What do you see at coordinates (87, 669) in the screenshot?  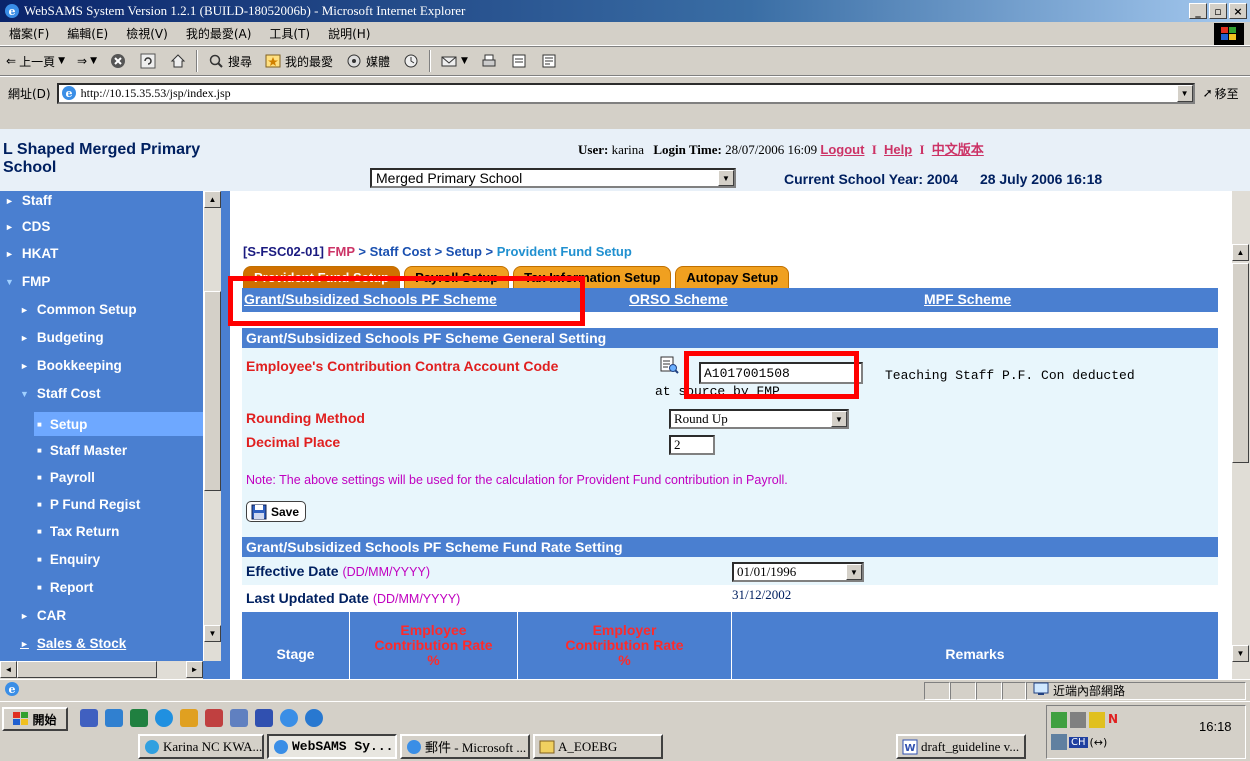 I see `nav-hscroll-thumb` at bounding box center [87, 669].